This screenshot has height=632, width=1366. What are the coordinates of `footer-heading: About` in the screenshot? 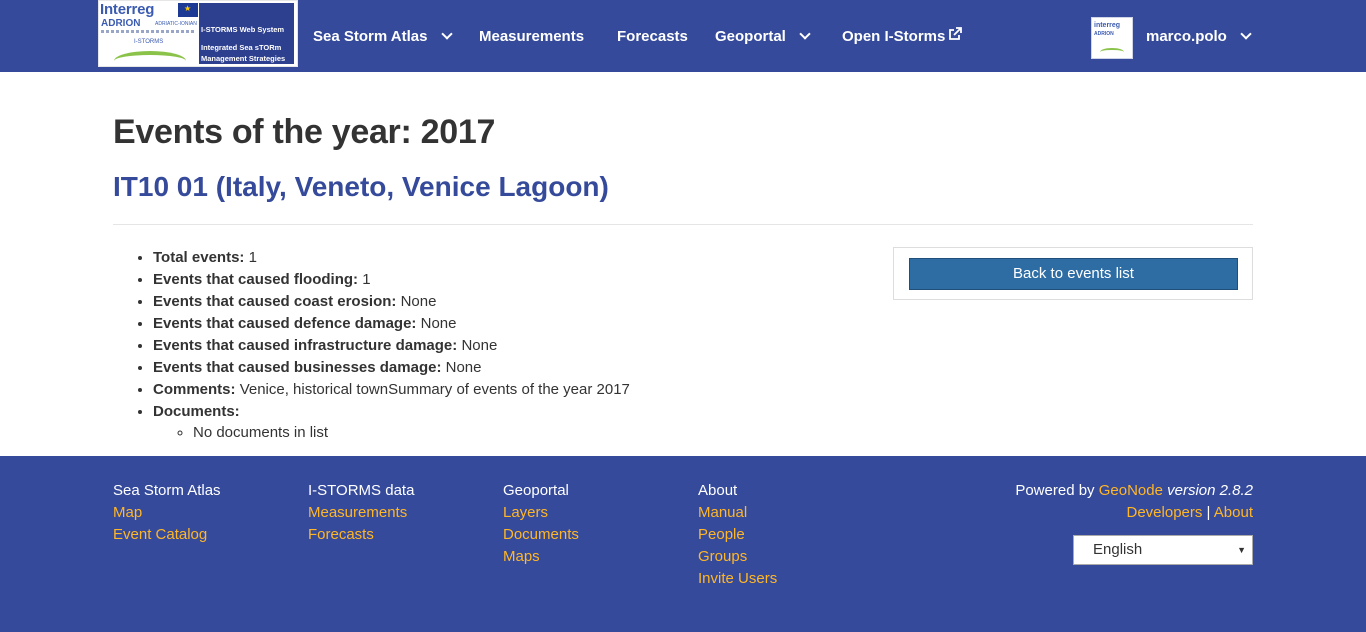 It's located at (718, 490).